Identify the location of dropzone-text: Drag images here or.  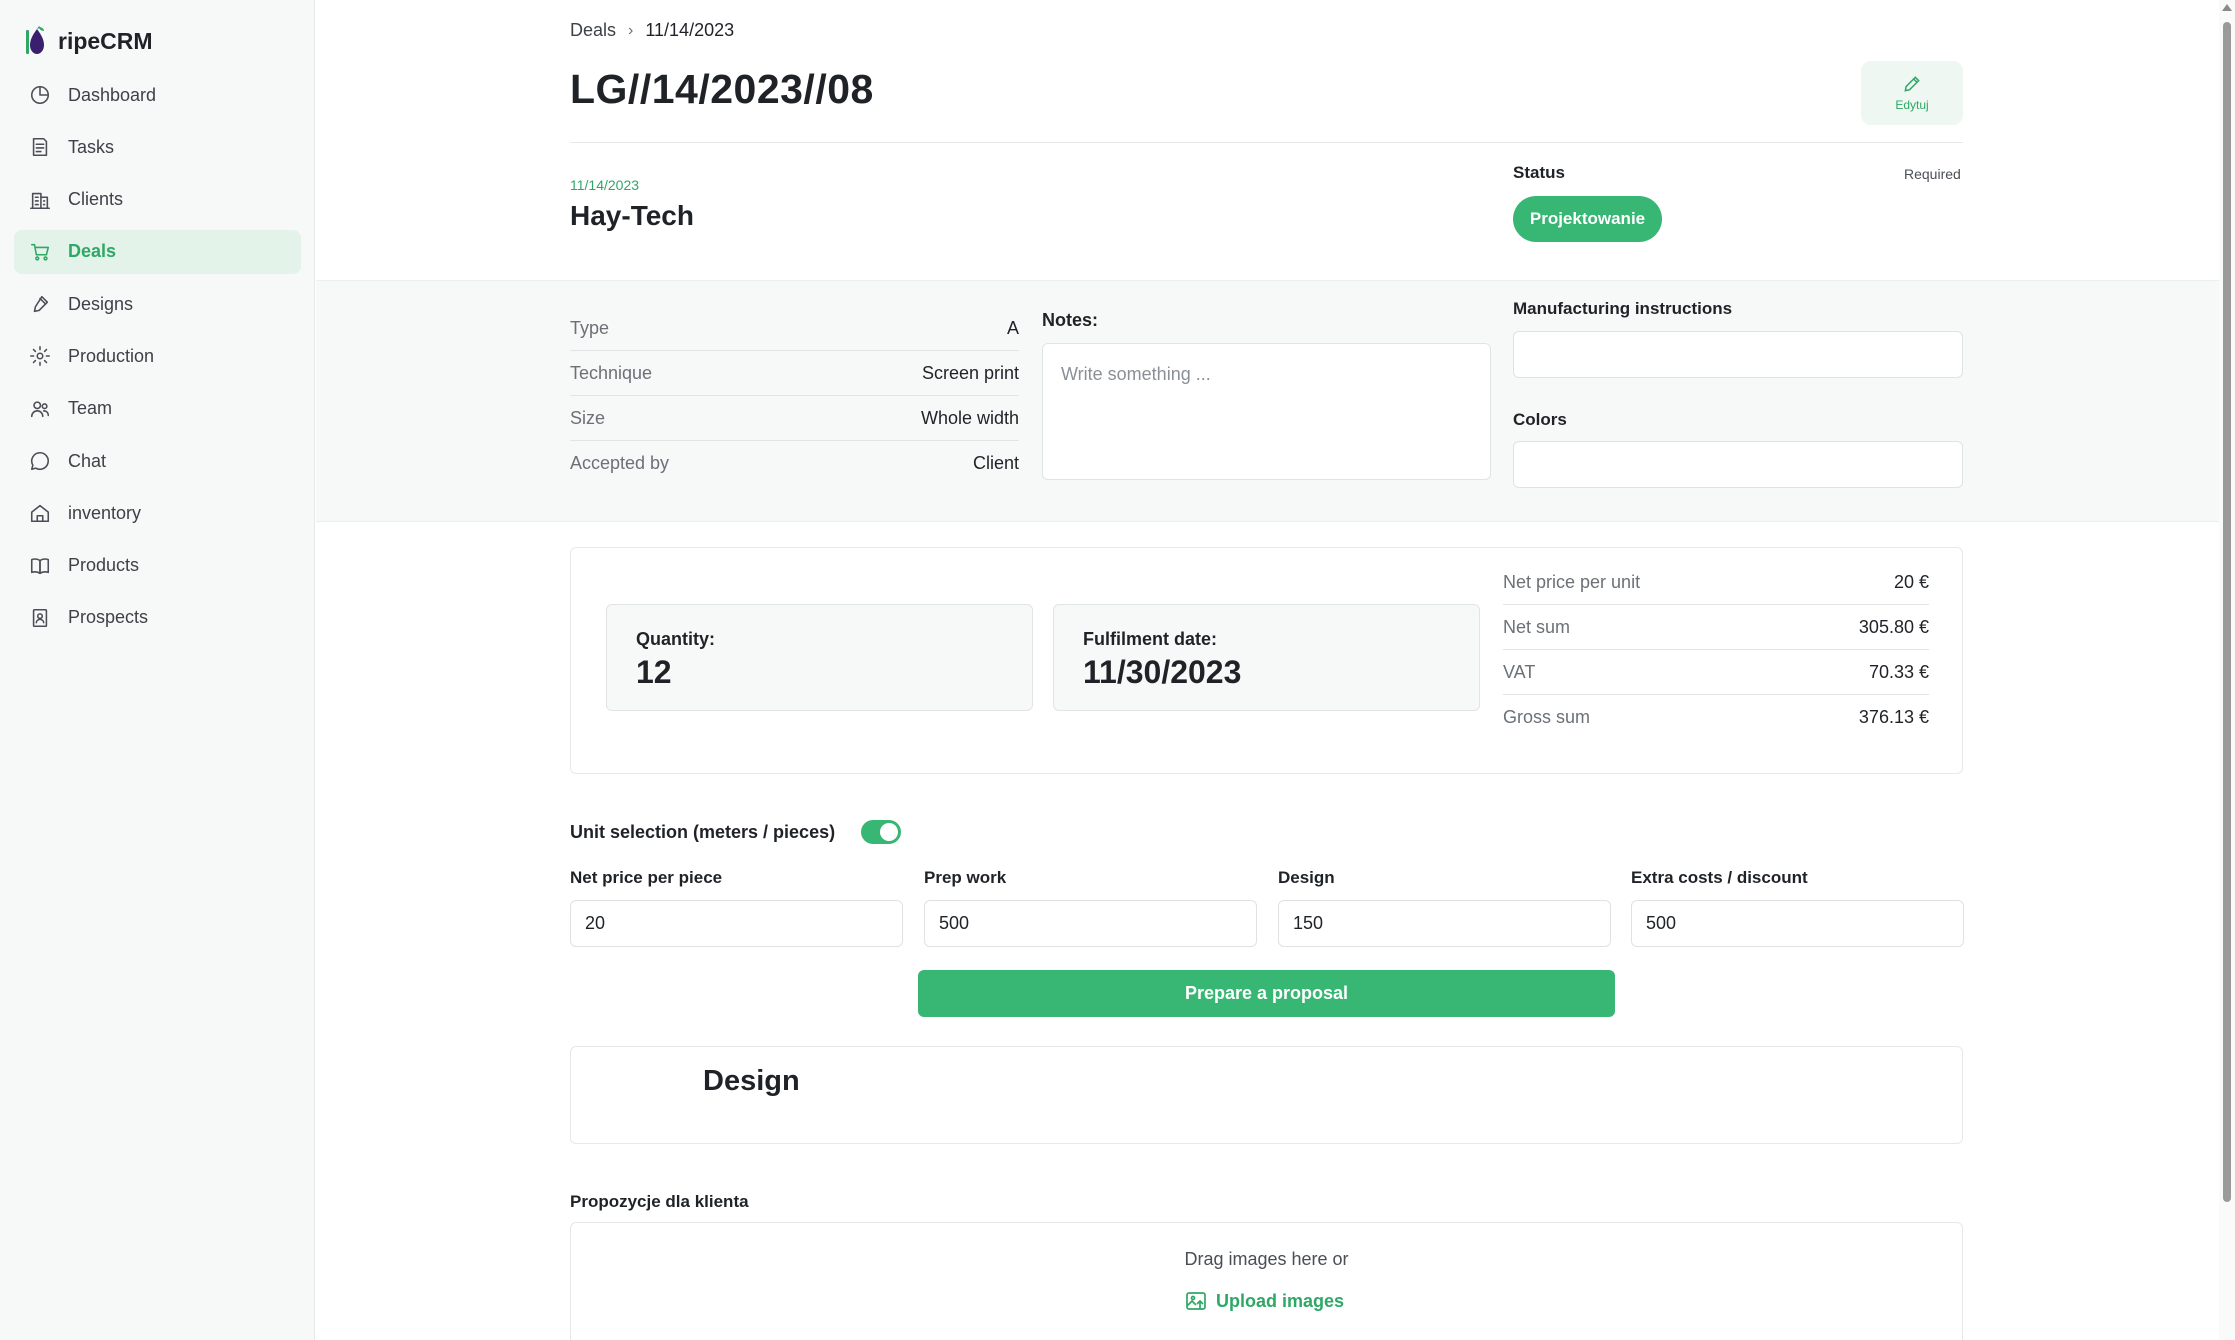
(1266, 1259).